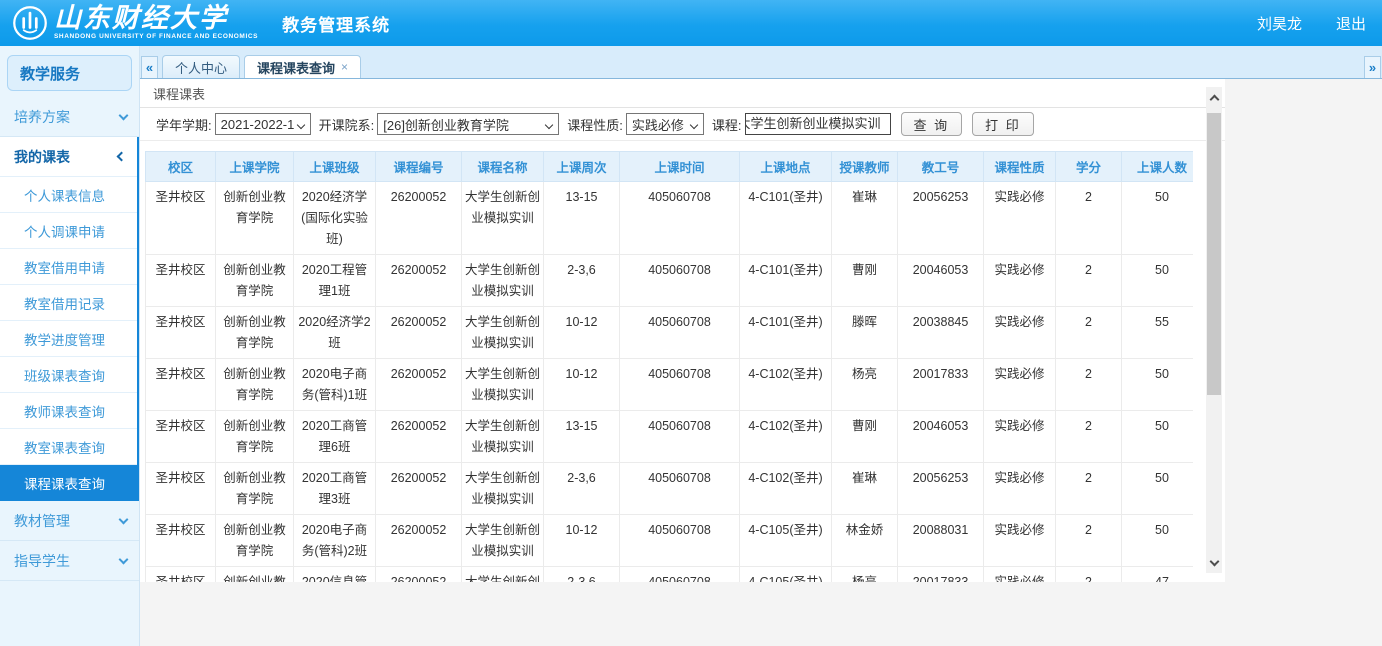  Describe the element at coordinates (201, 66) in the screenshot. I see `tab-personal-center: 个人中心` at that location.